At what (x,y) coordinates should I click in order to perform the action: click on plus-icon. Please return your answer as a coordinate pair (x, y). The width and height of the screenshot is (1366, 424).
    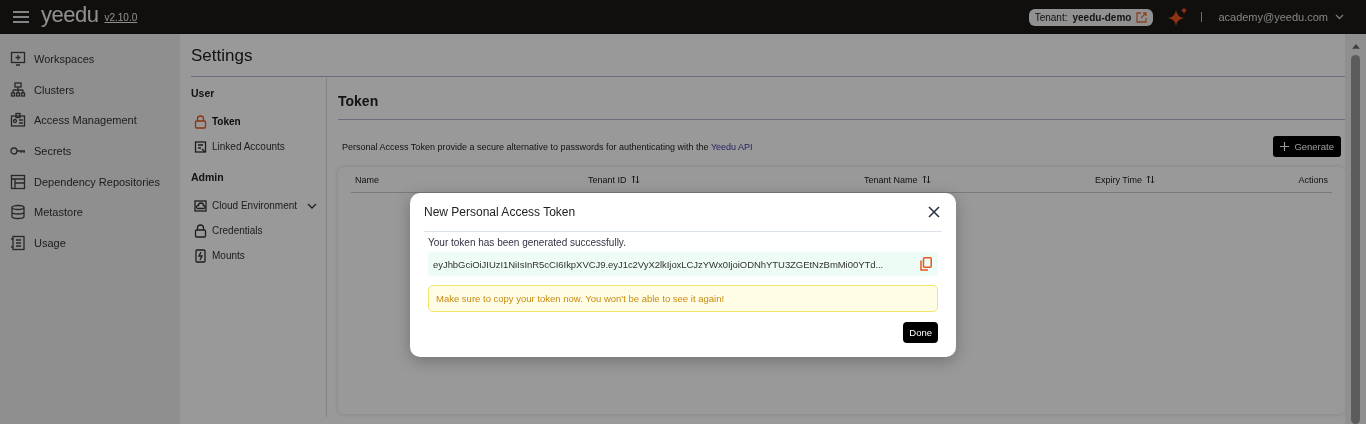
    Looking at the image, I should click on (1285, 146).